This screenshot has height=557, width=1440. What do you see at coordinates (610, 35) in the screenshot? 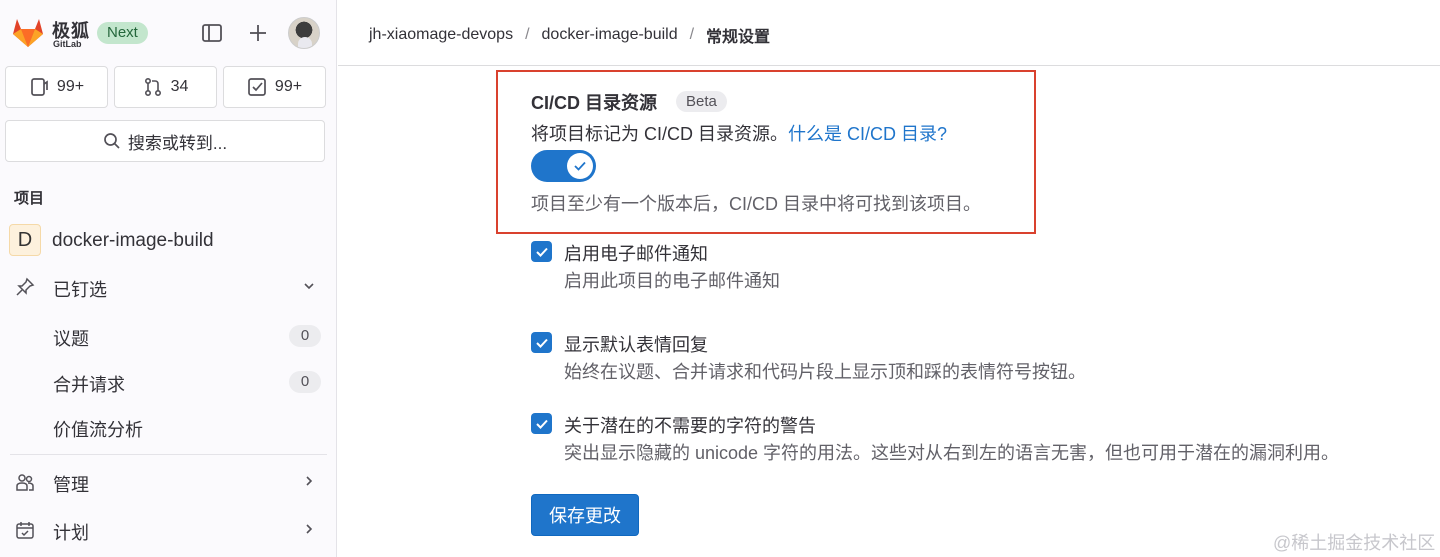
I see `breadcrumb-project: docker-image-build` at bounding box center [610, 35].